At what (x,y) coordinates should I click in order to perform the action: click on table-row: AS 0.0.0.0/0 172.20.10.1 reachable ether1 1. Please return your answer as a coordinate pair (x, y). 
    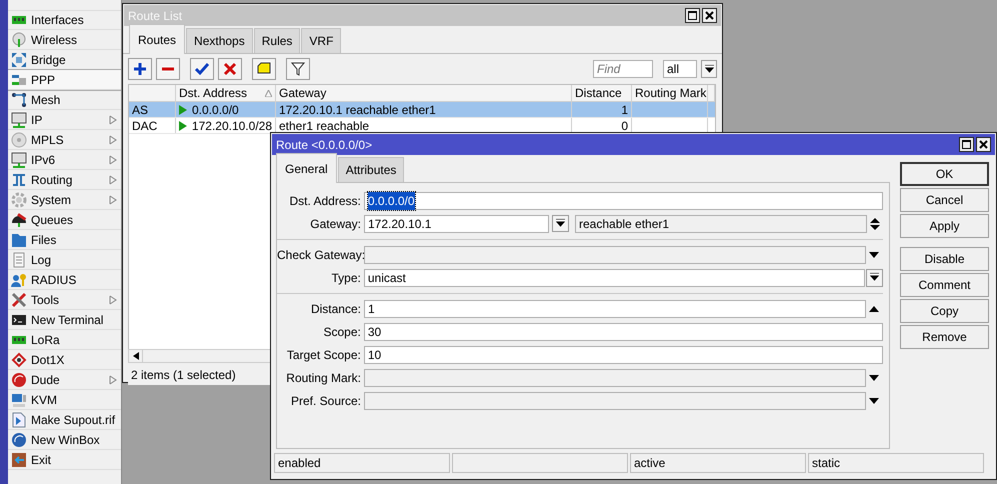
    Looking at the image, I should click on (422, 110).